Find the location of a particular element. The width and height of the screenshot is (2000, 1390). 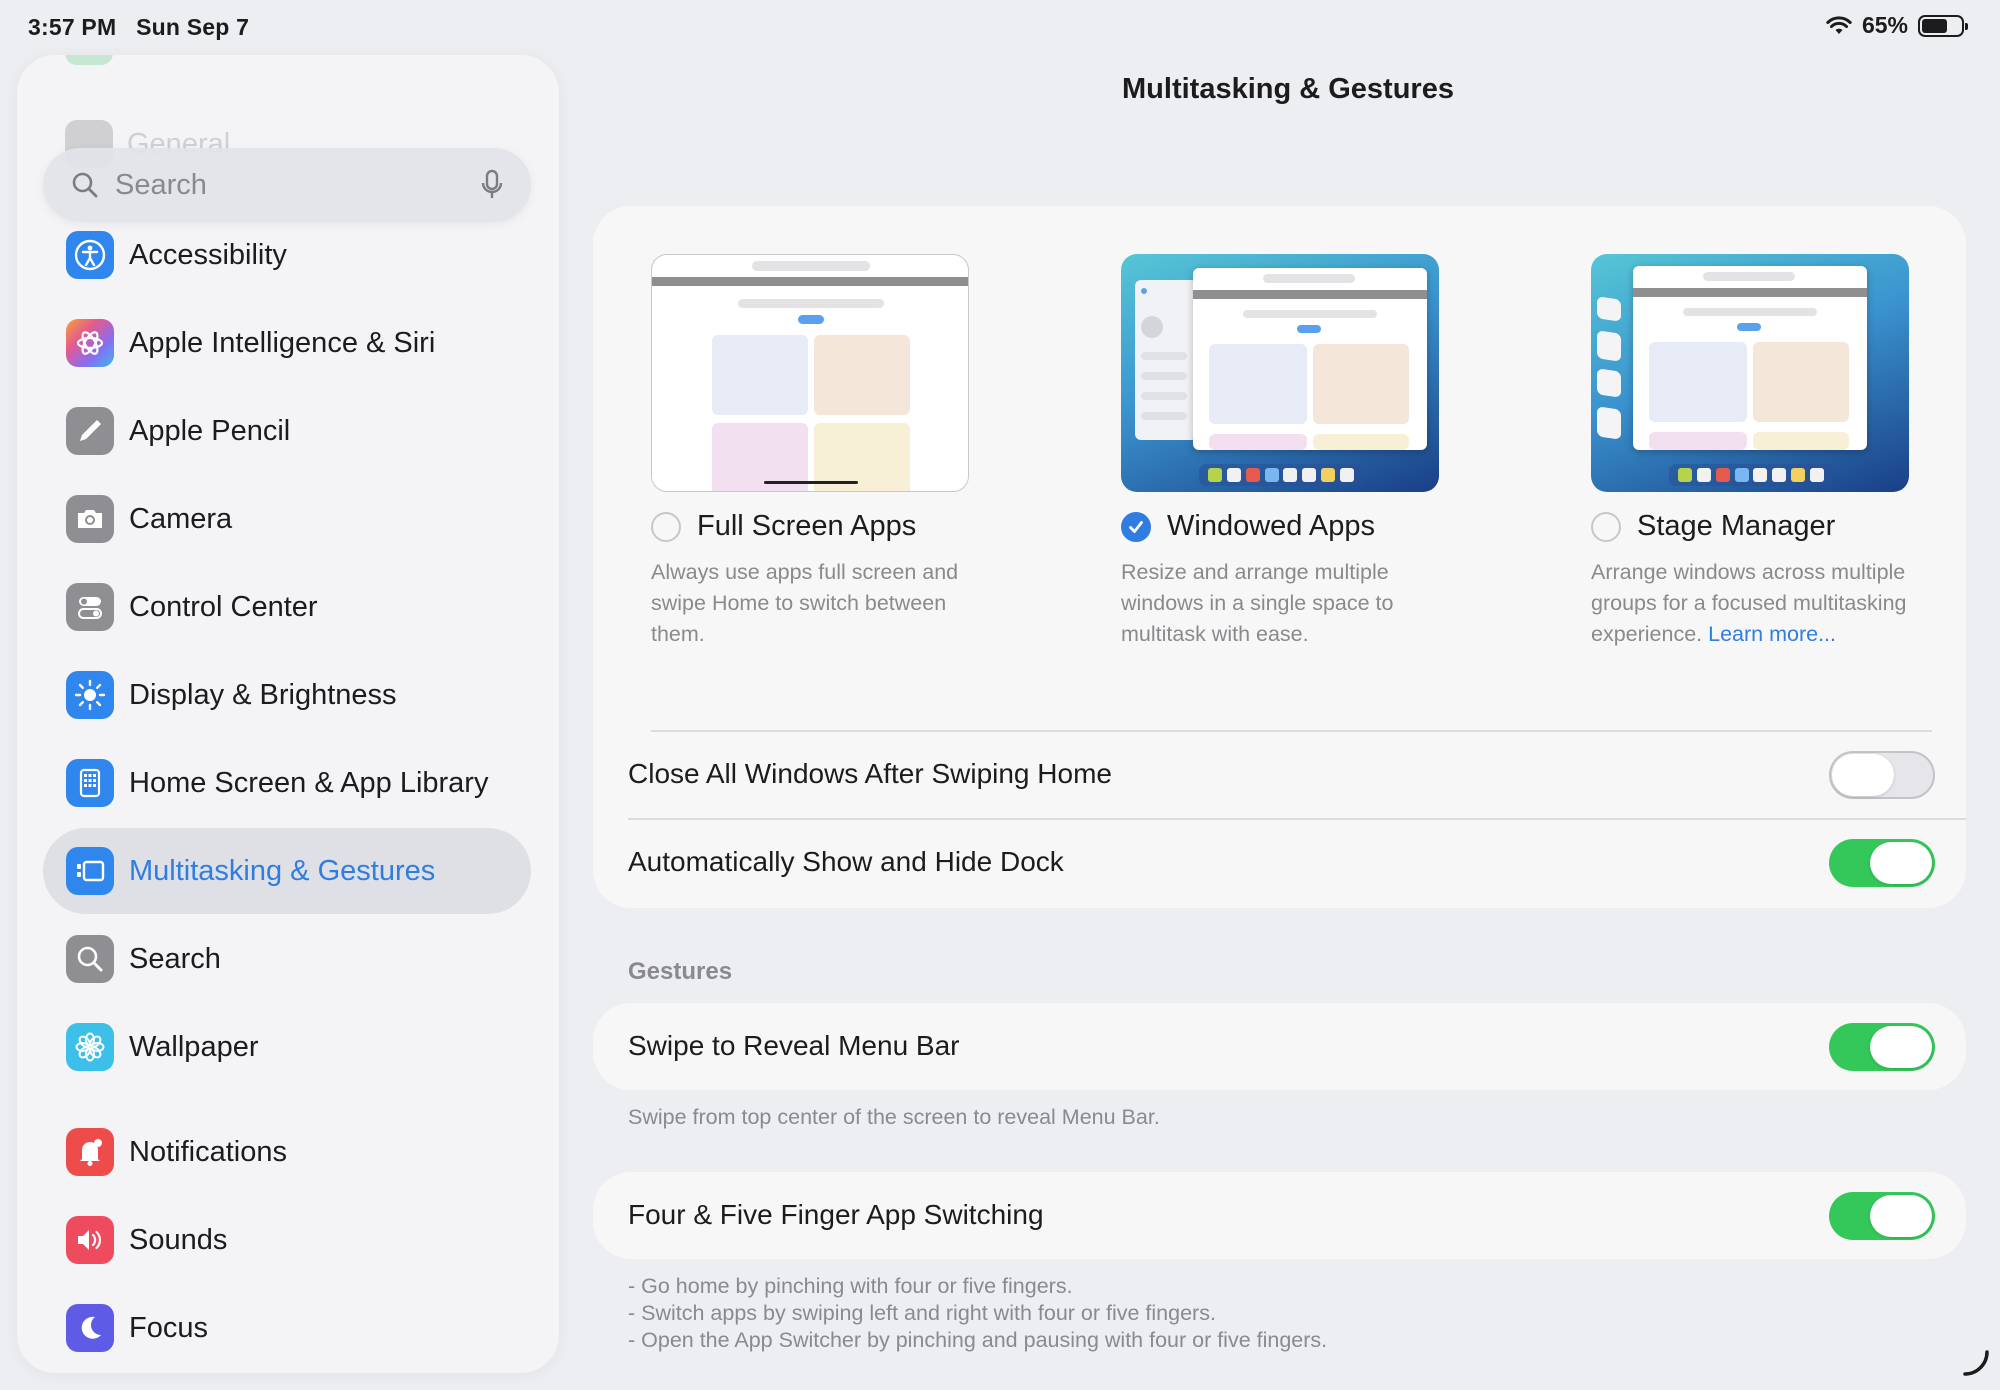

flower-icon is located at coordinates (90, 1047).